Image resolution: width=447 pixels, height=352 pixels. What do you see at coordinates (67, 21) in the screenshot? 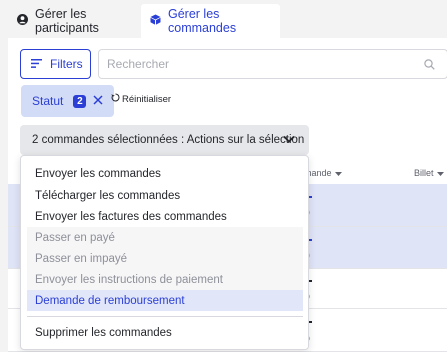
I see `tab-participants-label: Gérer les participants` at bounding box center [67, 21].